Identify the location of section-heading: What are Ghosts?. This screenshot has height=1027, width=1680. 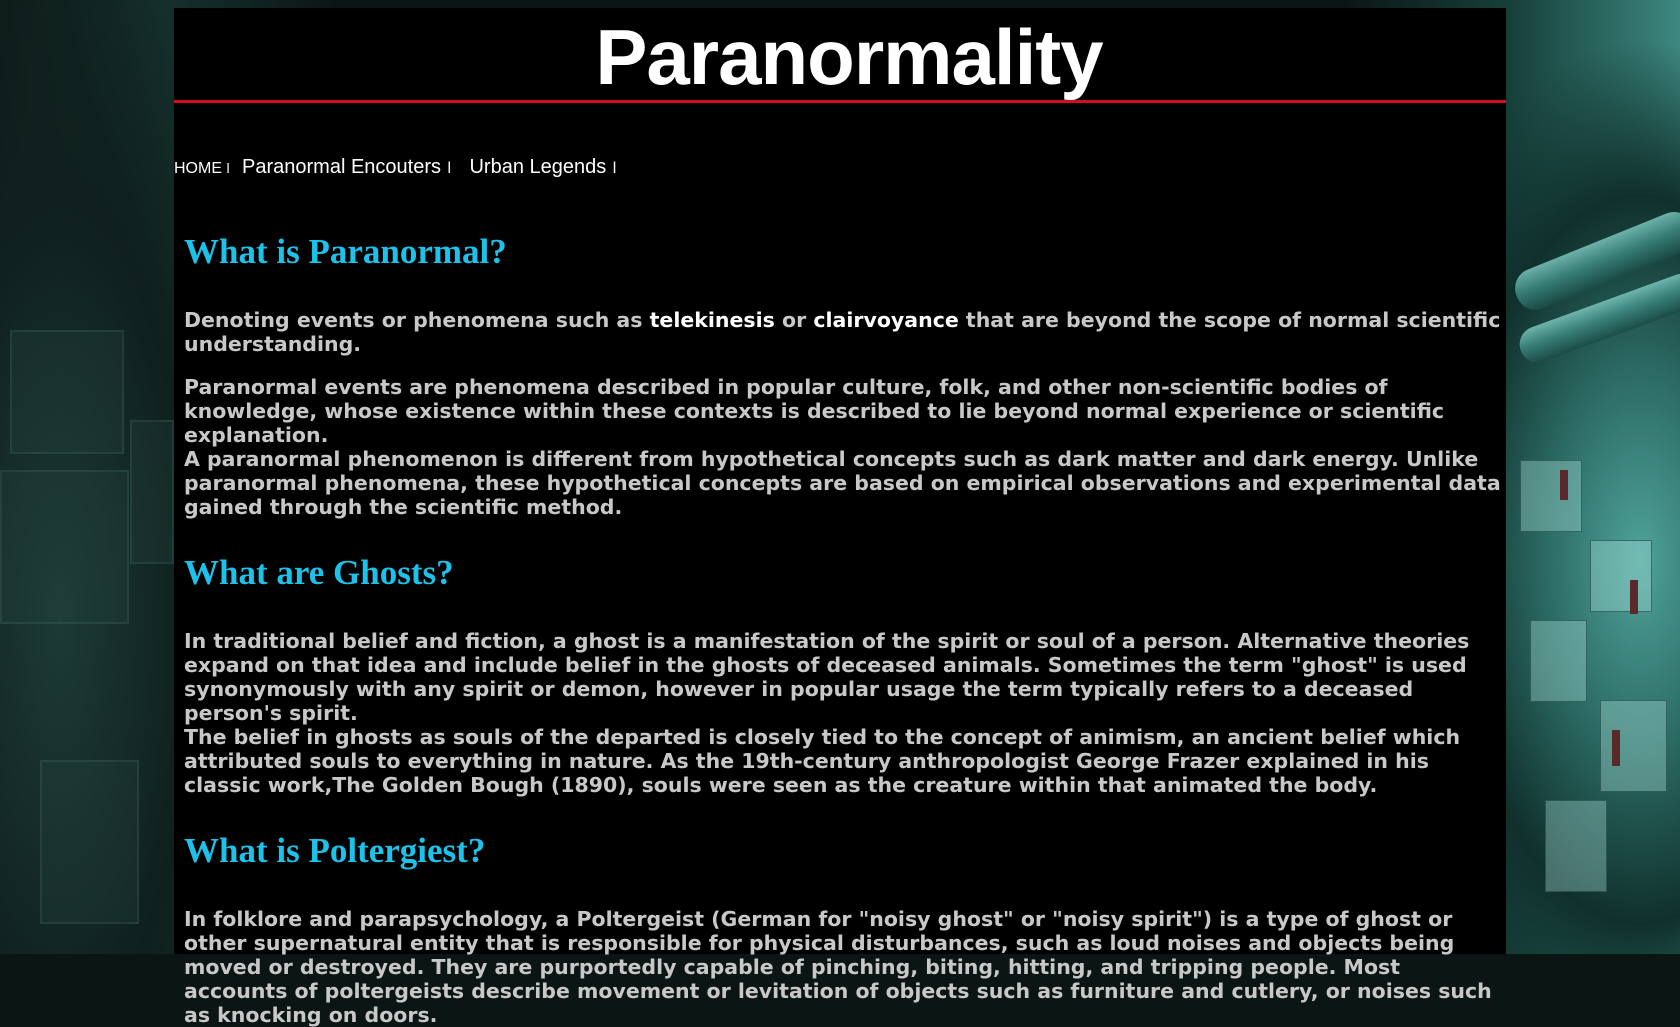
(319, 572).